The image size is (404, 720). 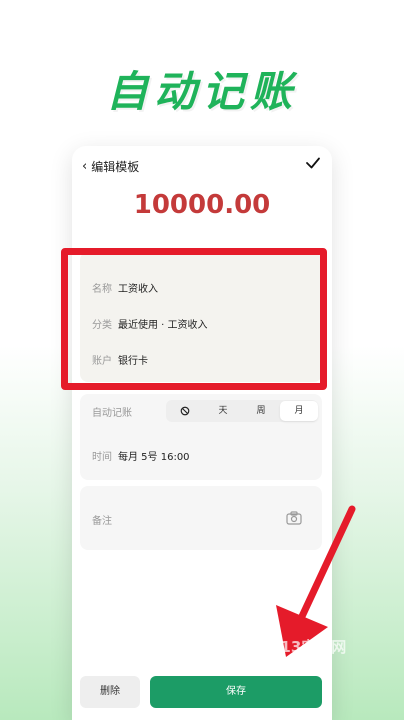 What do you see at coordinates (194, 319) in the screenshot?
I see `highlight-frame` at bounding box center [194, 319].